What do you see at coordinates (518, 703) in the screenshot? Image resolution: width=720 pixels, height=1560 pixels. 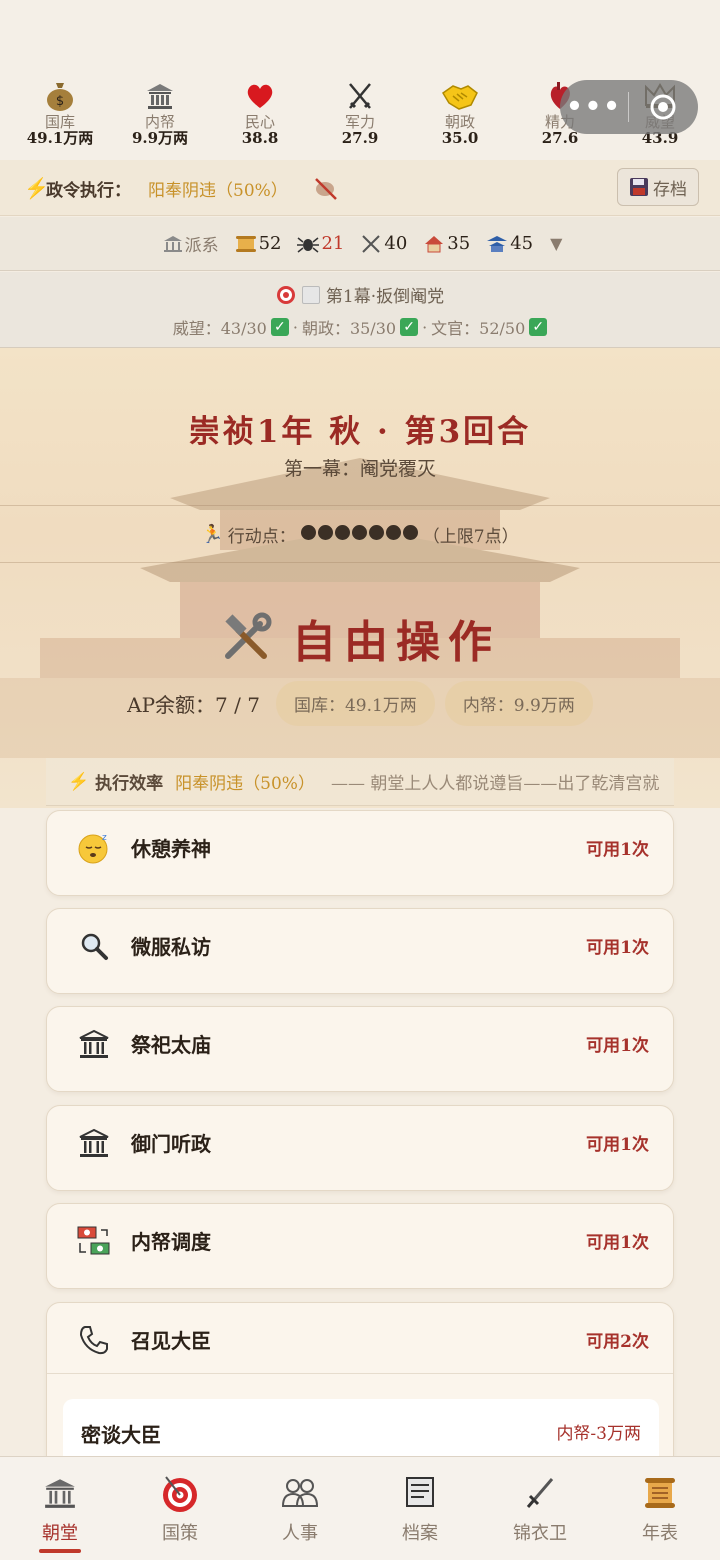 I see `privy-pill: 内帑：9.9万两` at bounding box center [518, 703].